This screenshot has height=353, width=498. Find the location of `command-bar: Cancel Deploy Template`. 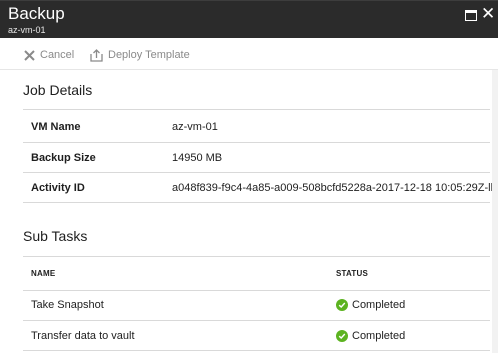

command-bar: Cancel Deploy Template is located at coordinates (249, 54).